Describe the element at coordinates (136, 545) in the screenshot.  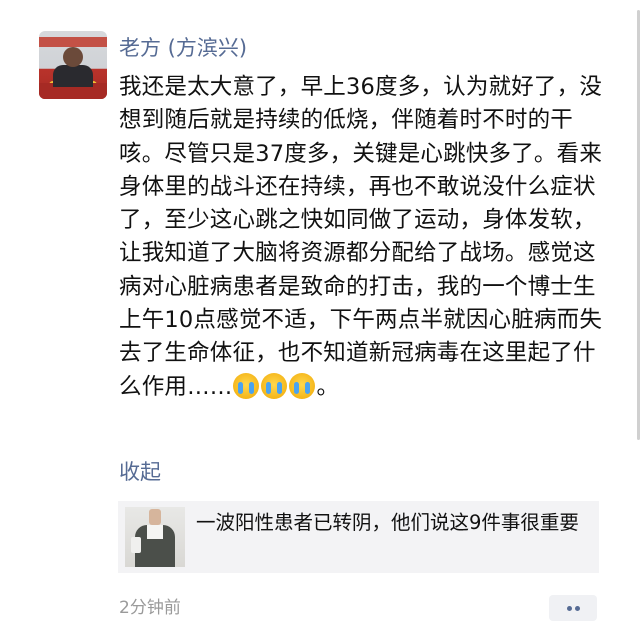
I see `thumb-badge` at that location.